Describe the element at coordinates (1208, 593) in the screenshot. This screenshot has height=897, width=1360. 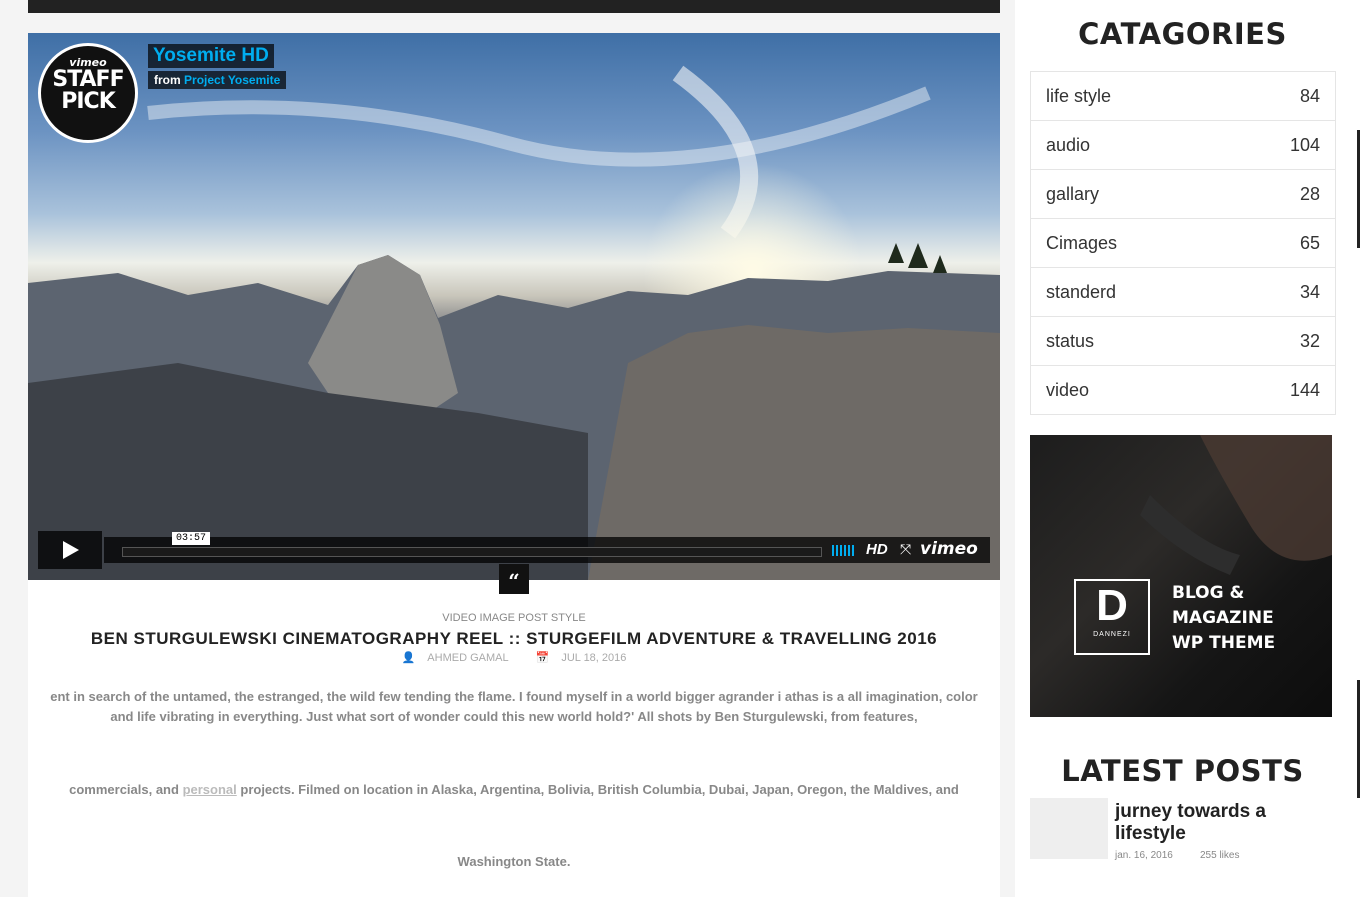
I see `ad-line-1: BLOG &` at that location.